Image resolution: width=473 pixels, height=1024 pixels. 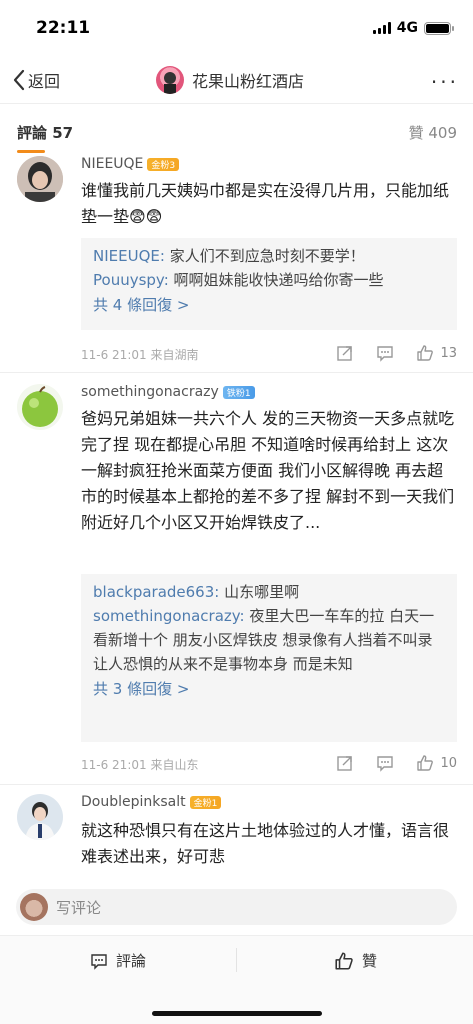 What do you see at coordinates (140, 765) in the screenshot?
I see `comment-meta: 11-6 21:01 来自山东` at bounding box center [140, 765].